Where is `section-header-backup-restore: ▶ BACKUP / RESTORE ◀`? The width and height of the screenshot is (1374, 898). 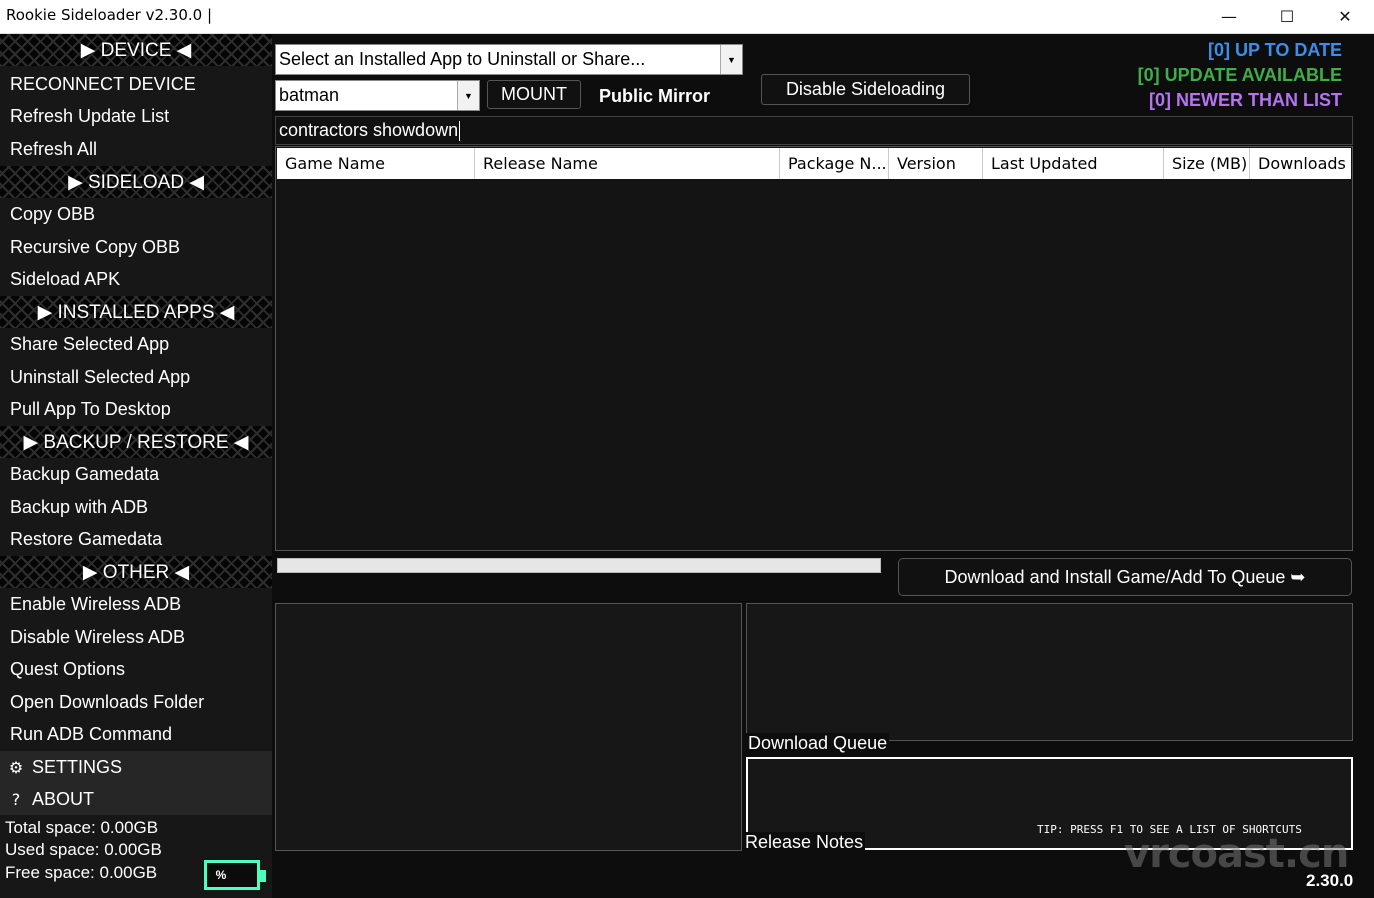 section-header-backup-restore: ▶ BACKUP / RESTORE ◀ is located at coordinates (136, 442).